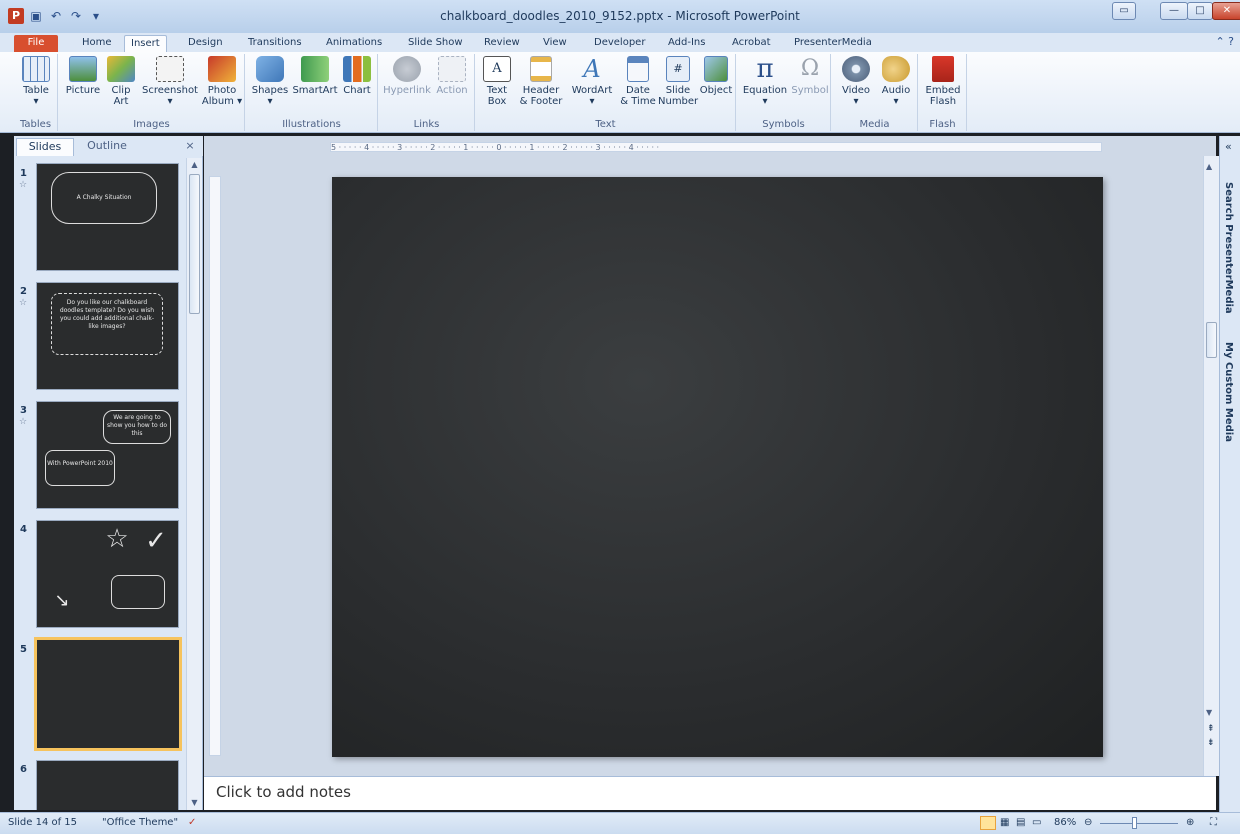  Describe the element at coordinates (502, 43) in the screenshot. I see `tab-review: Review` at that location.